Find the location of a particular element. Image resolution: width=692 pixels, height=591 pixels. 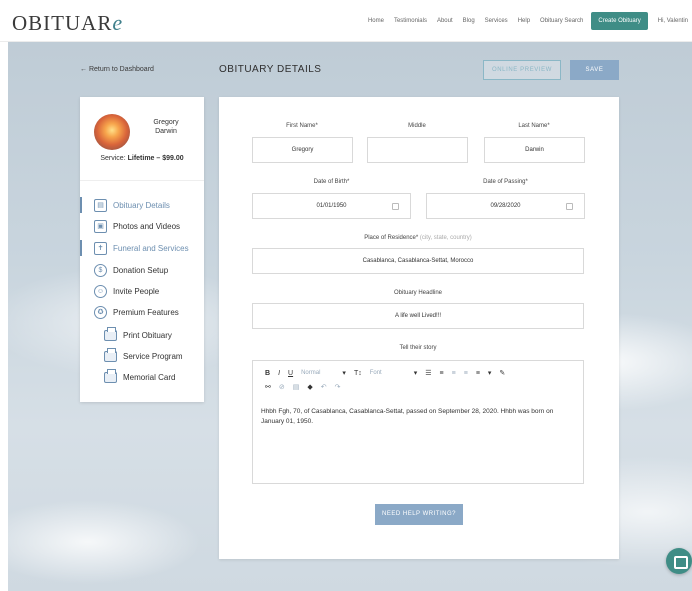

sidebar-item-photos-videos: ▣ Photos and Videos is located at coordinates (130, 226).